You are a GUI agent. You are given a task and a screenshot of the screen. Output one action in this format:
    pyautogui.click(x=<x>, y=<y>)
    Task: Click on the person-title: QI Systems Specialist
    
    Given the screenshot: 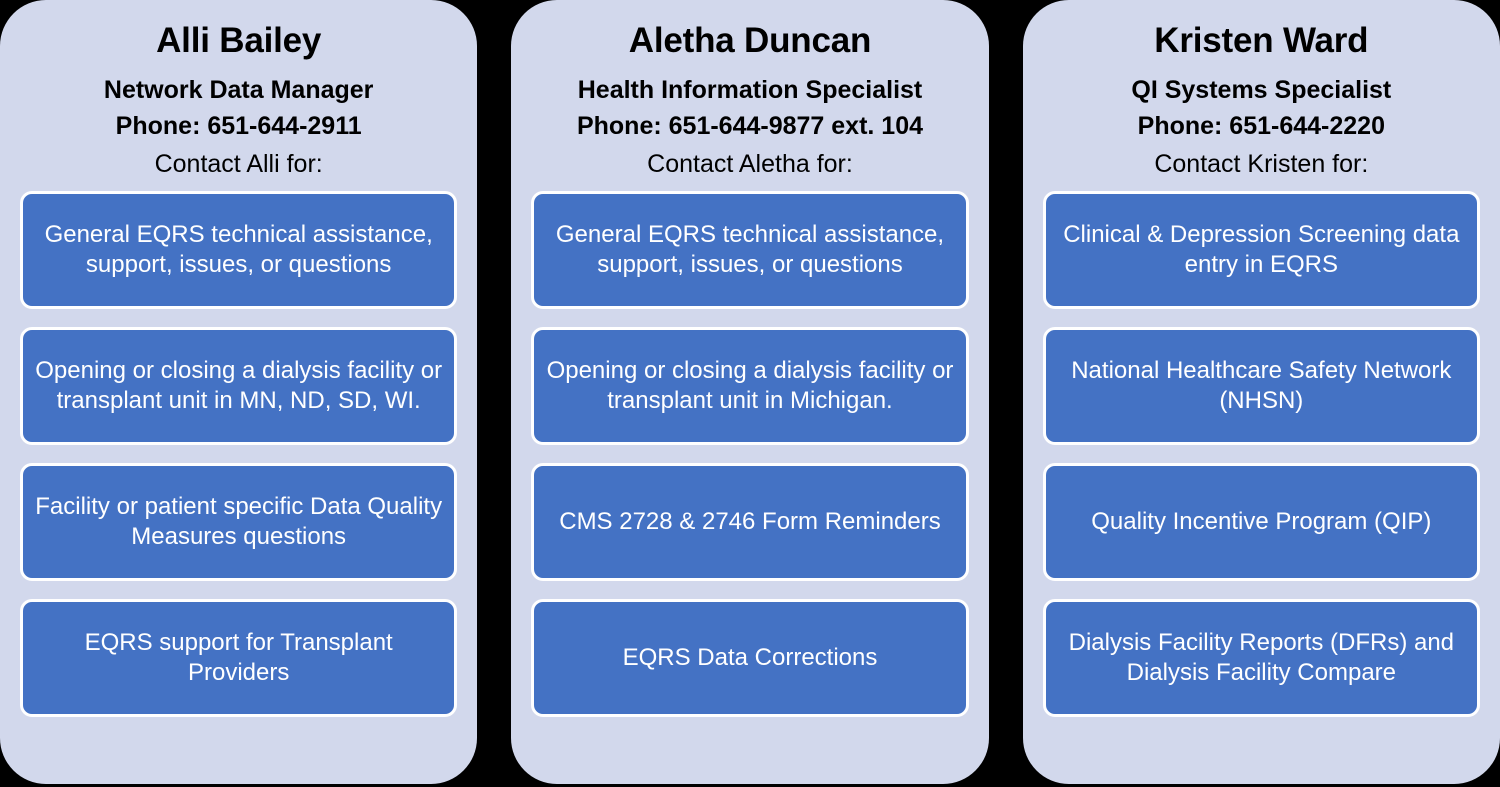 What is the action you would take?
    pyautogui.click(x=1261, y=90)
    